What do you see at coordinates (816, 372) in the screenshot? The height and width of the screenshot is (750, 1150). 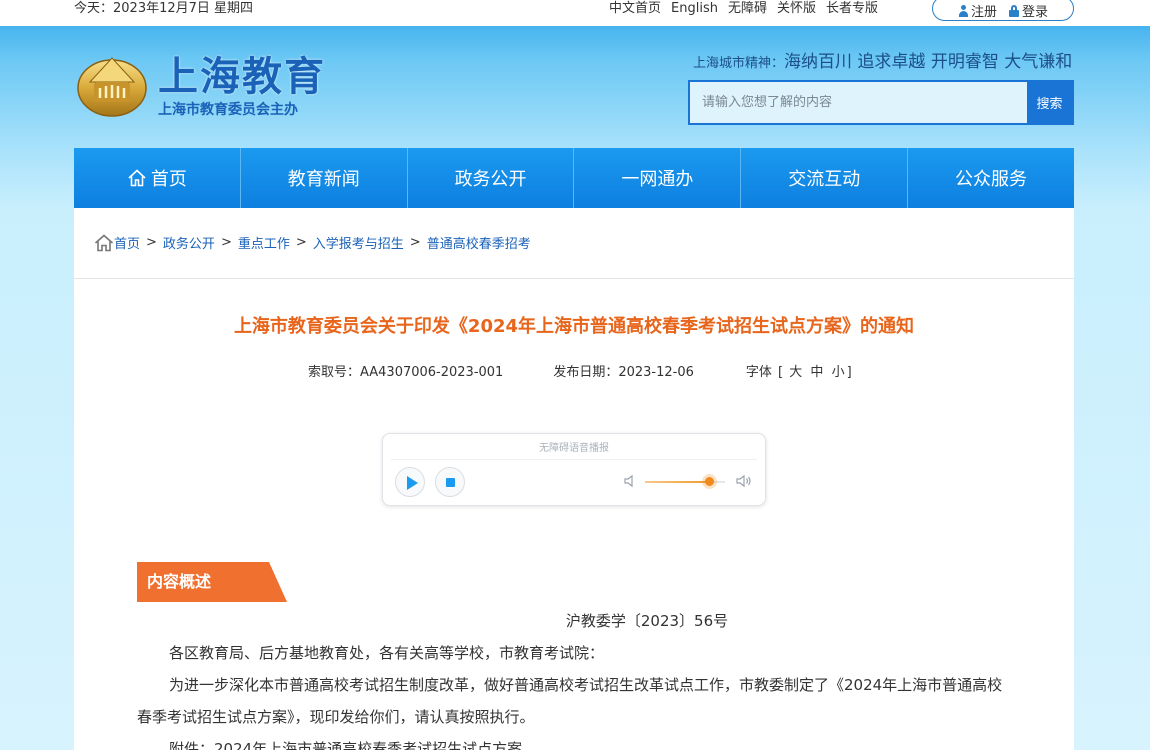 I see `font-size-medium: 中` at bounding box center [816, 372].